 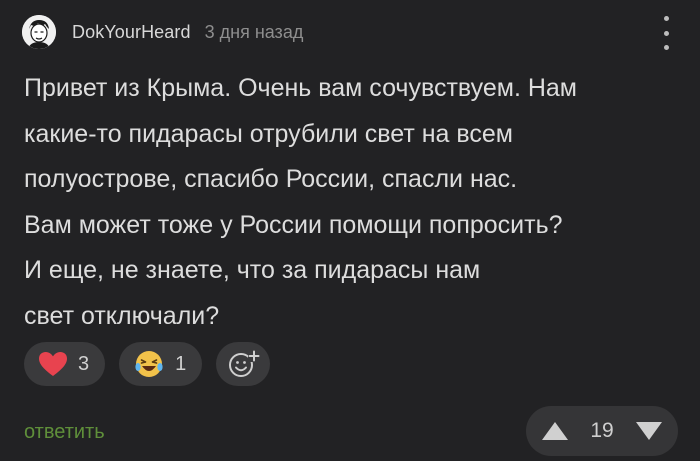 I want to click on comment-line: какие-то пидарасы отрубили свет на всем, so click(x=268, y=133).